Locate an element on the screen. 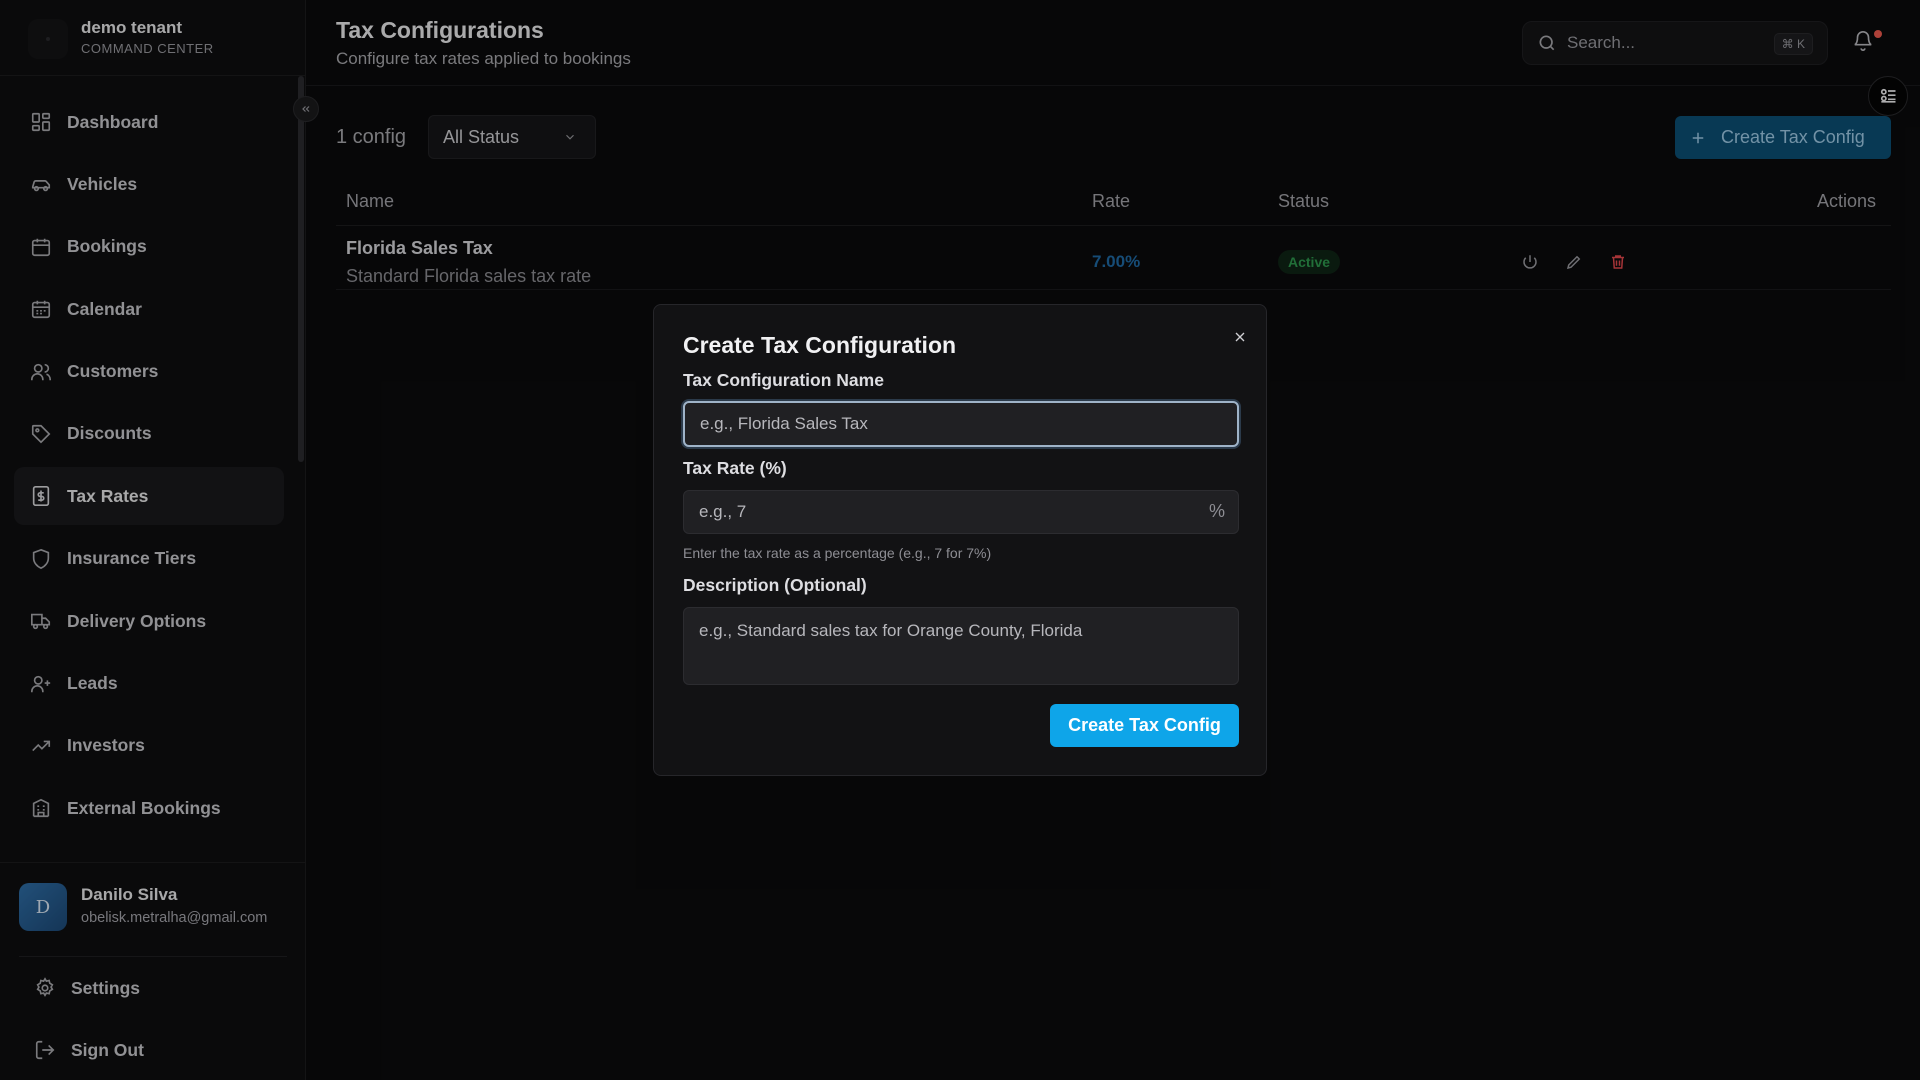  tax-config-name-input is located at coordinates (961, 424).